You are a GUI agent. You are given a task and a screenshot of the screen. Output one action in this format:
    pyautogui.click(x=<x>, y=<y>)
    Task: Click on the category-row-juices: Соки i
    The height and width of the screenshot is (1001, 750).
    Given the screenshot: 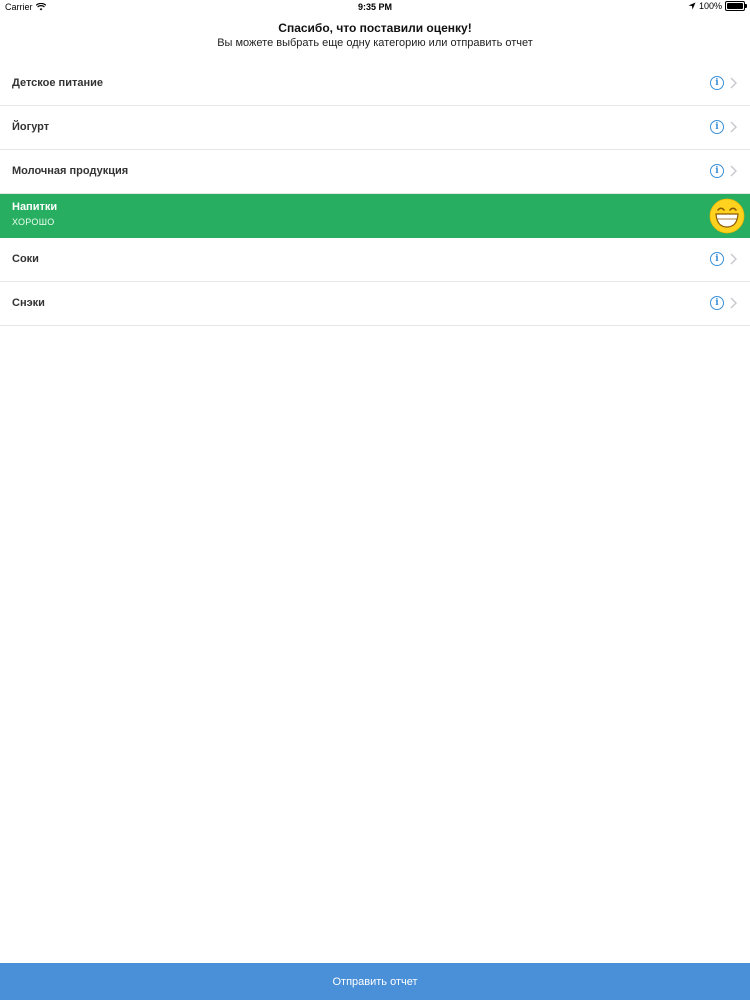 What is the action you would take?
    pyautogui.click(x=375, y=260)
    